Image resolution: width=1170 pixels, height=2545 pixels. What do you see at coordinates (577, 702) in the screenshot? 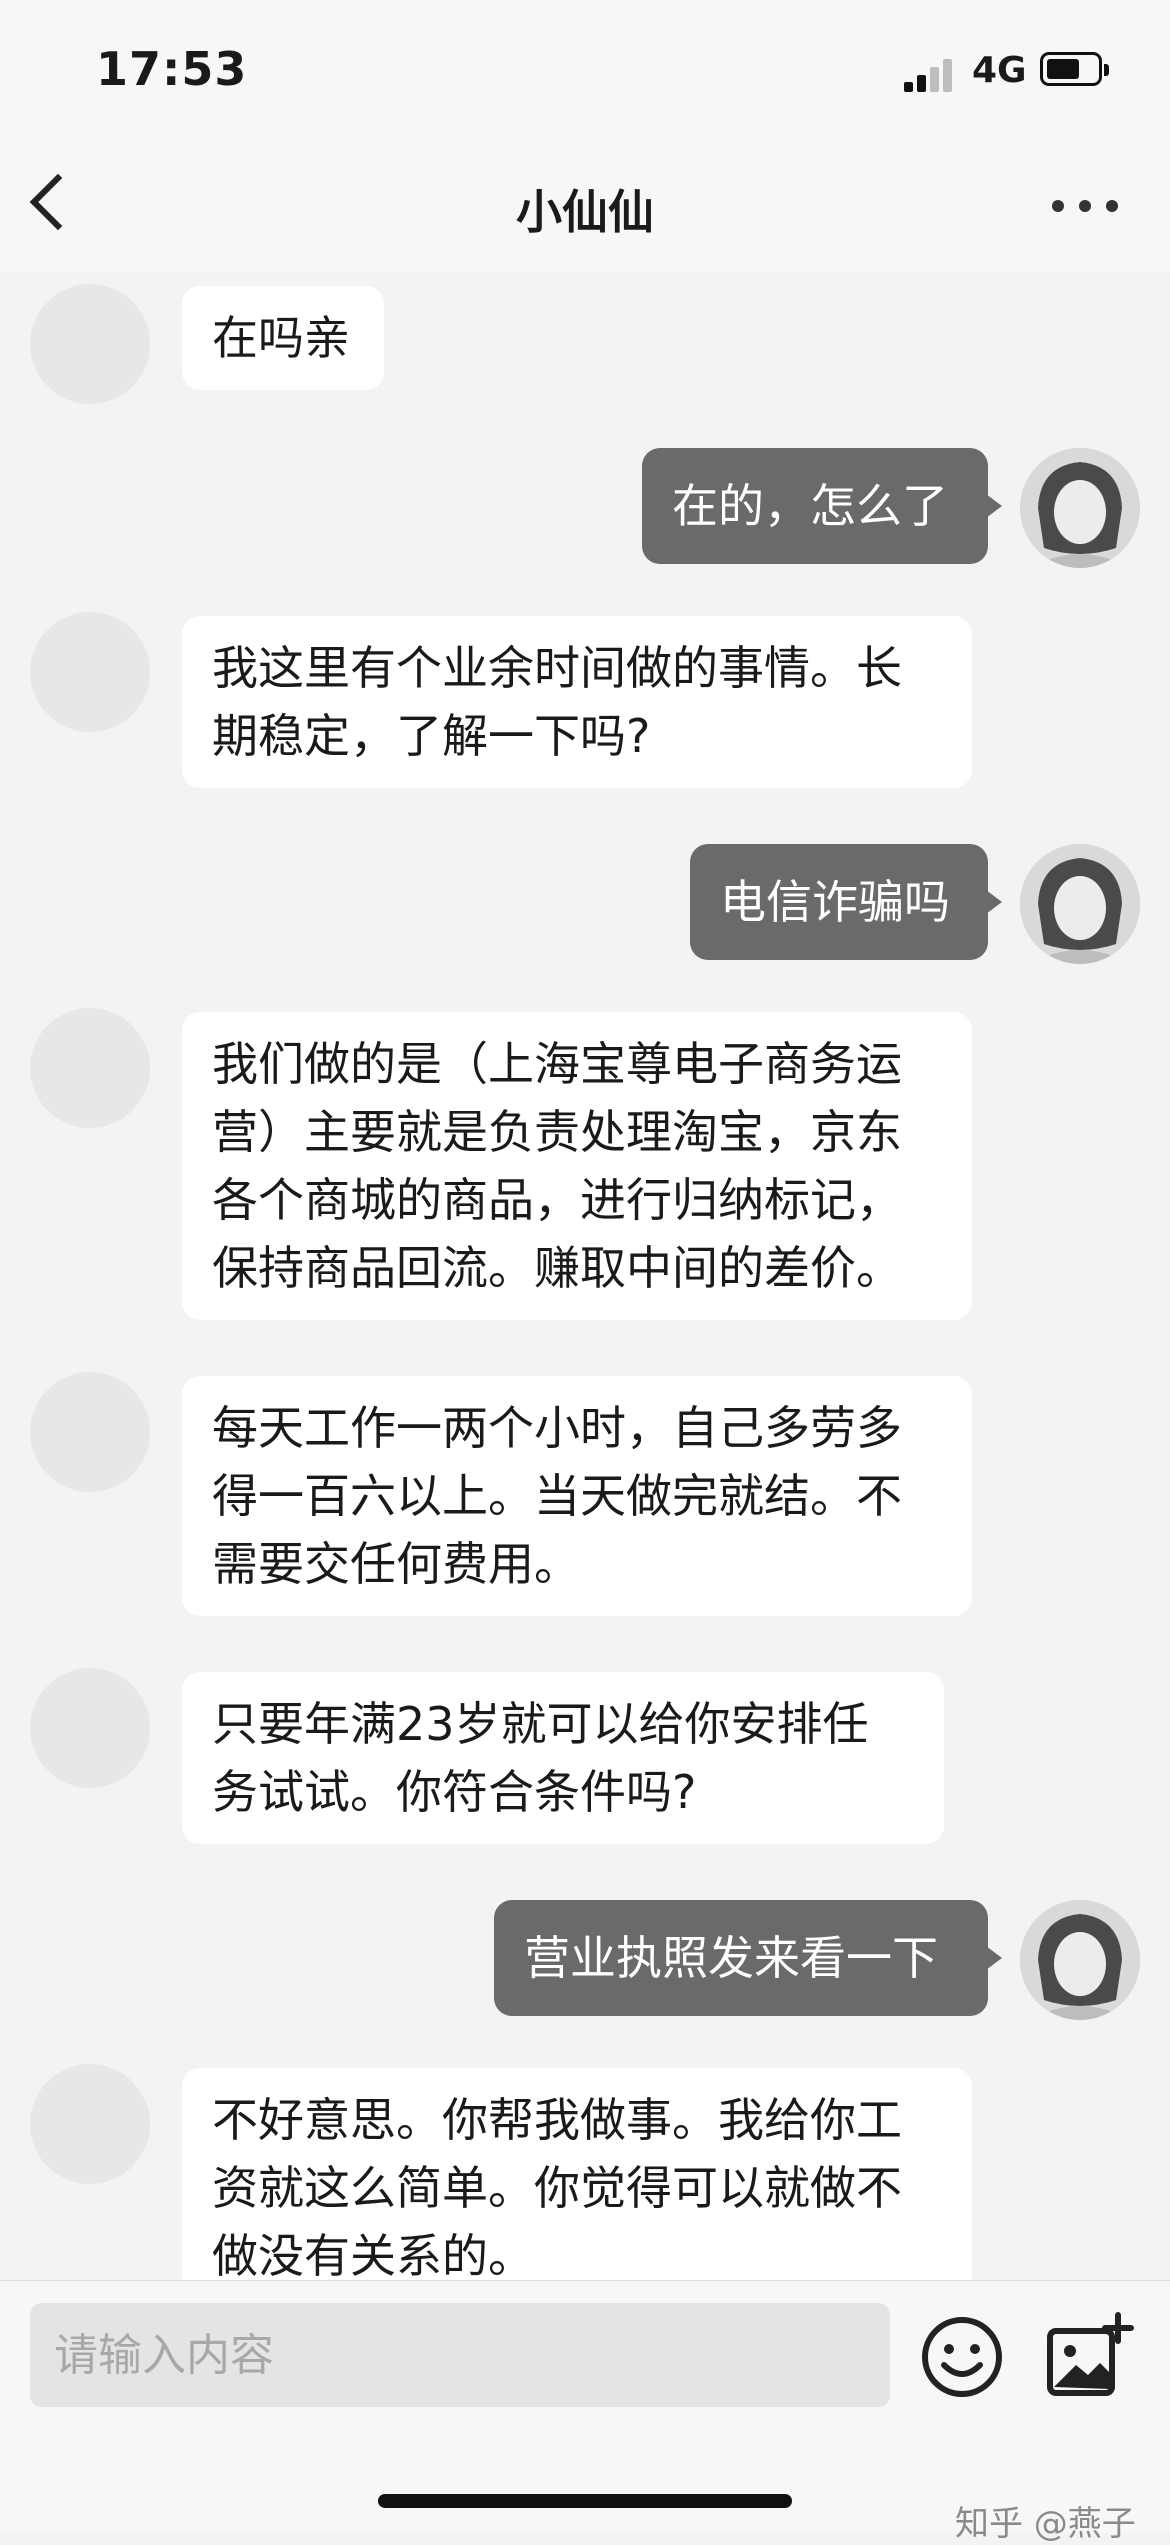
I see `message-incoming: 我这里有个业余时间做的事情。长期稳定，了解一下吗?` at bounding box center [577, 702].